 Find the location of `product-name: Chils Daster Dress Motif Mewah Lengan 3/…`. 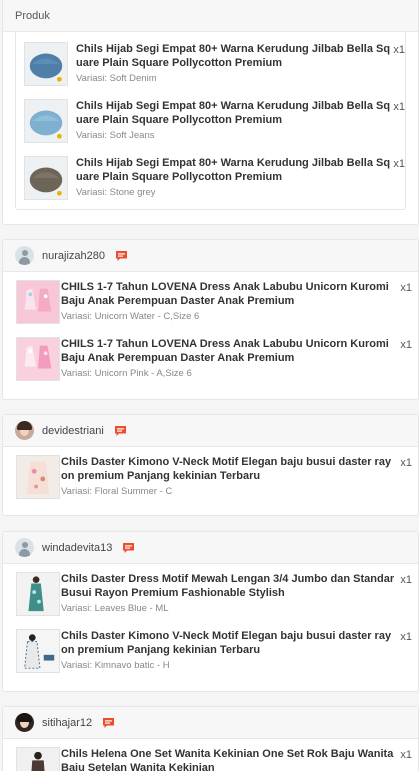

product-name: Chils Daster Dress Motif Mewah Lengan 3/… is located at coordinates (228, 584).